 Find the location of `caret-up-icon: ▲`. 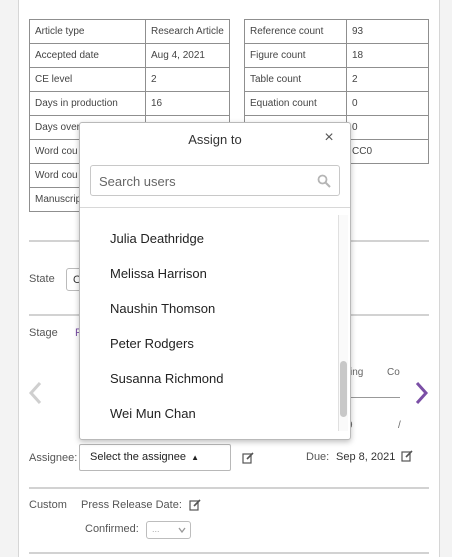

caret-up-icon: ▲ is located at coordinates (195, 457).